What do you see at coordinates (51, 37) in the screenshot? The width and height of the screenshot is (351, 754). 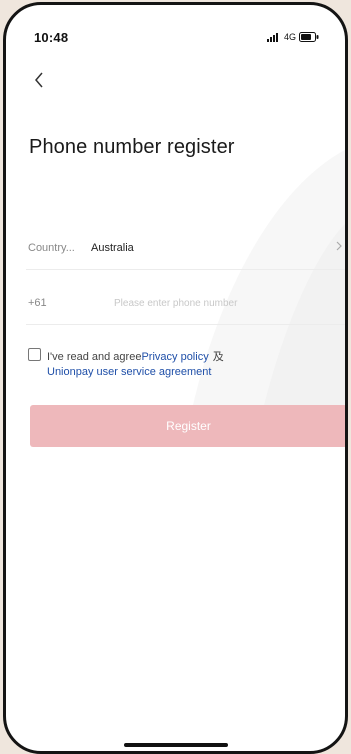 I see `status-time: 10:48` at bounding box center [51, 37].